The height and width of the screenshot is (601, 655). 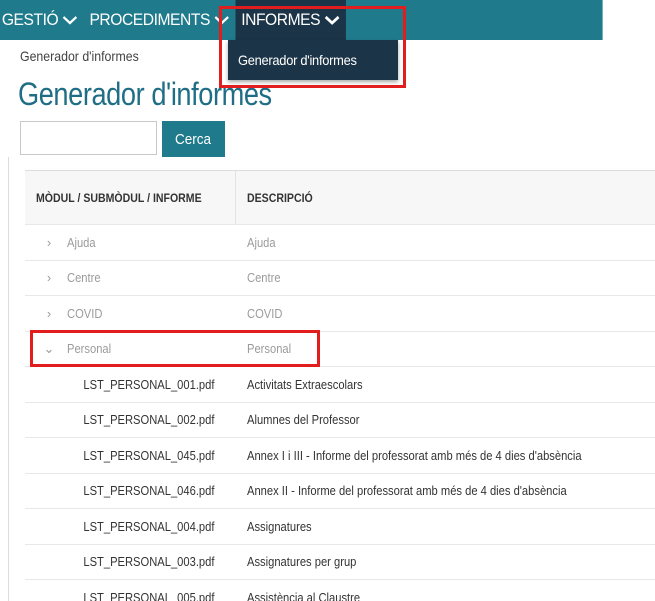 I want to click on module-name: Centre, so click(x=84, y=278).